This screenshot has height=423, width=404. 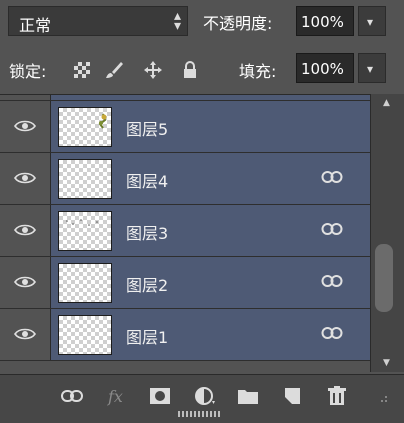 I want to click on link-layers-icon, so click(x=72, y=396).